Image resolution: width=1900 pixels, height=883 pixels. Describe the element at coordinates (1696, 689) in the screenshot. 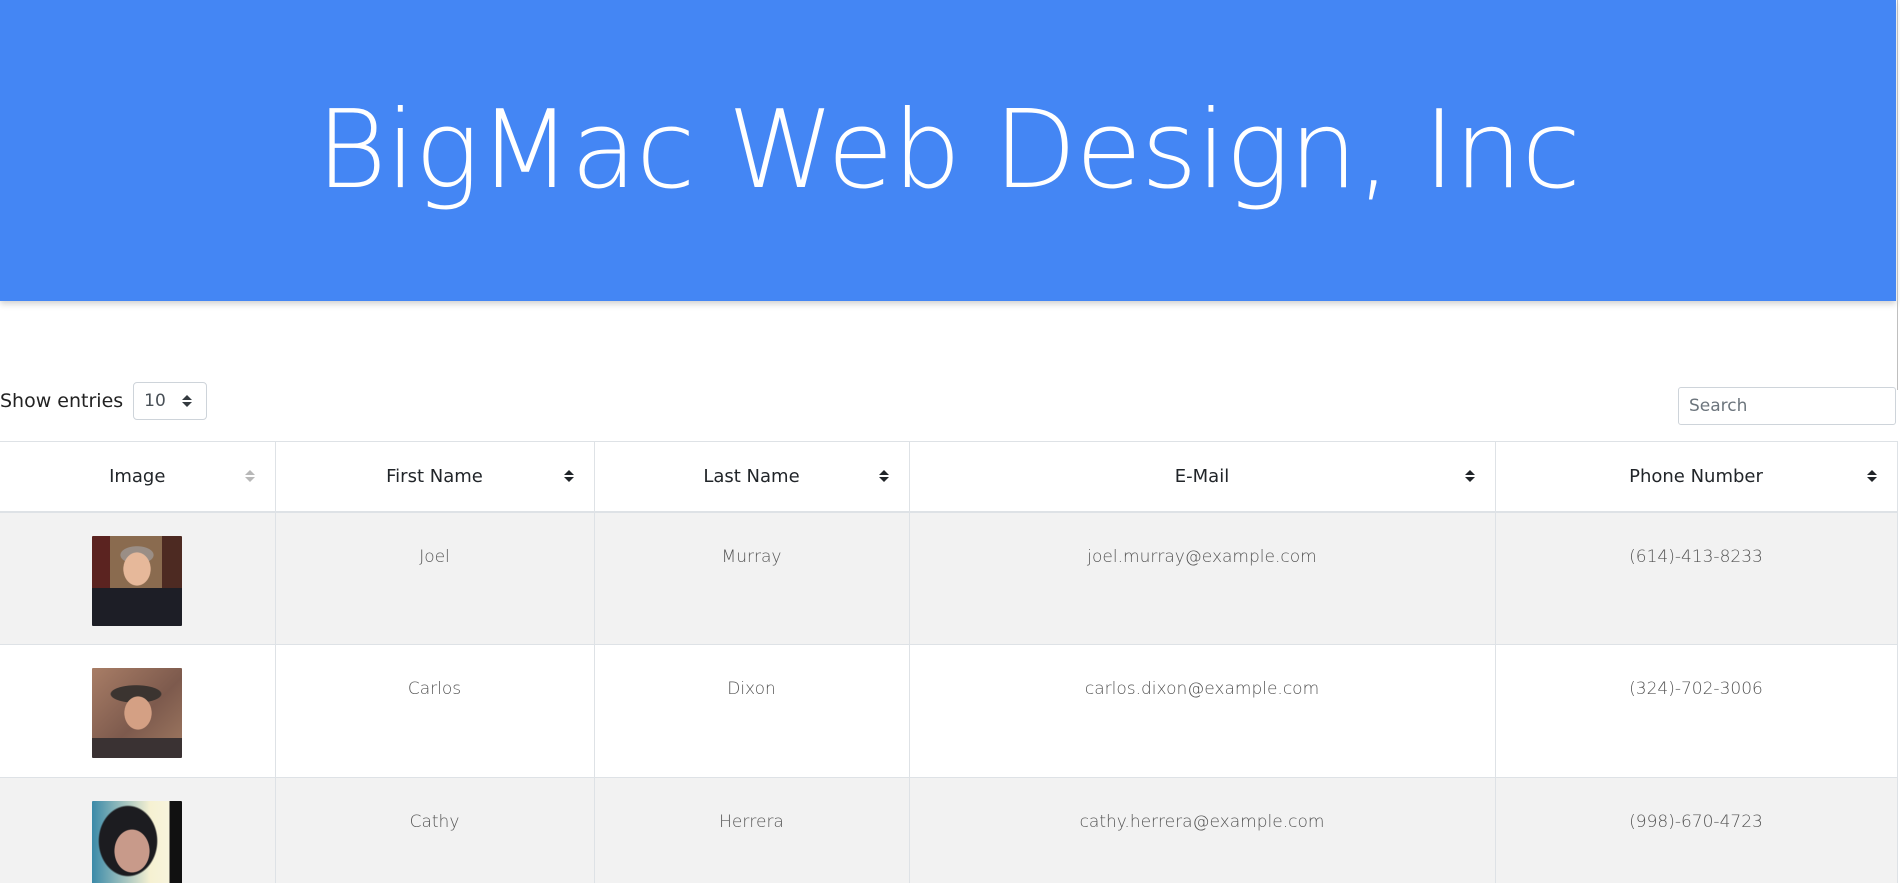

I see `phone-number: (324)-702-3006` at that location.